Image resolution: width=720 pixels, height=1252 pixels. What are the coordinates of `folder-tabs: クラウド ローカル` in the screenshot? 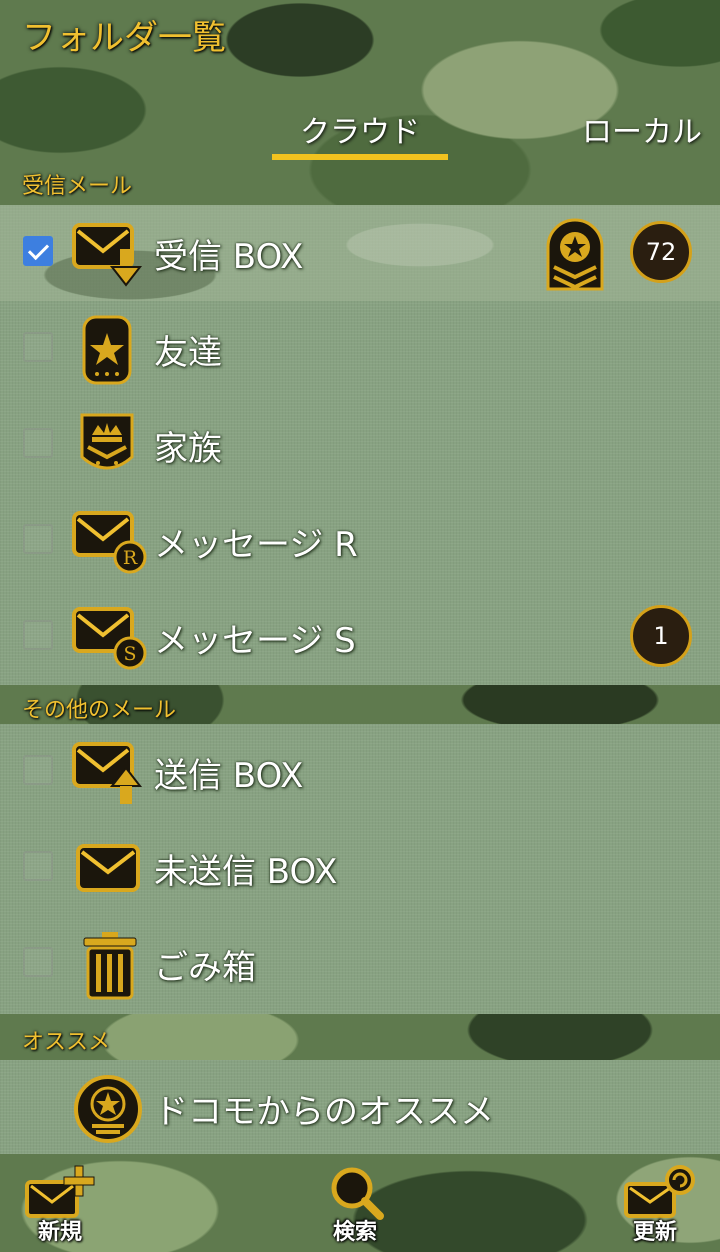 It's located at (360, 130).